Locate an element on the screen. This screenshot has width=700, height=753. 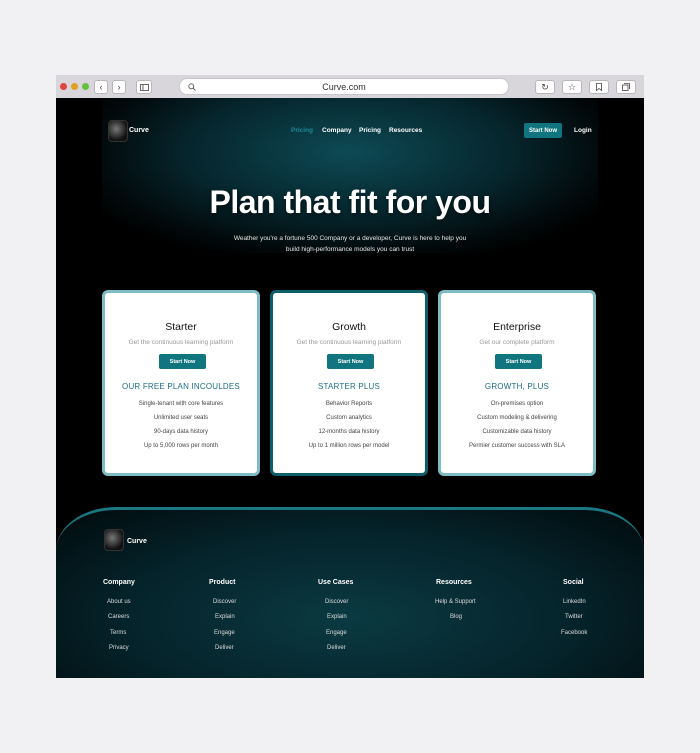
reload-button: ↻ is located at coordinates (545, 87).